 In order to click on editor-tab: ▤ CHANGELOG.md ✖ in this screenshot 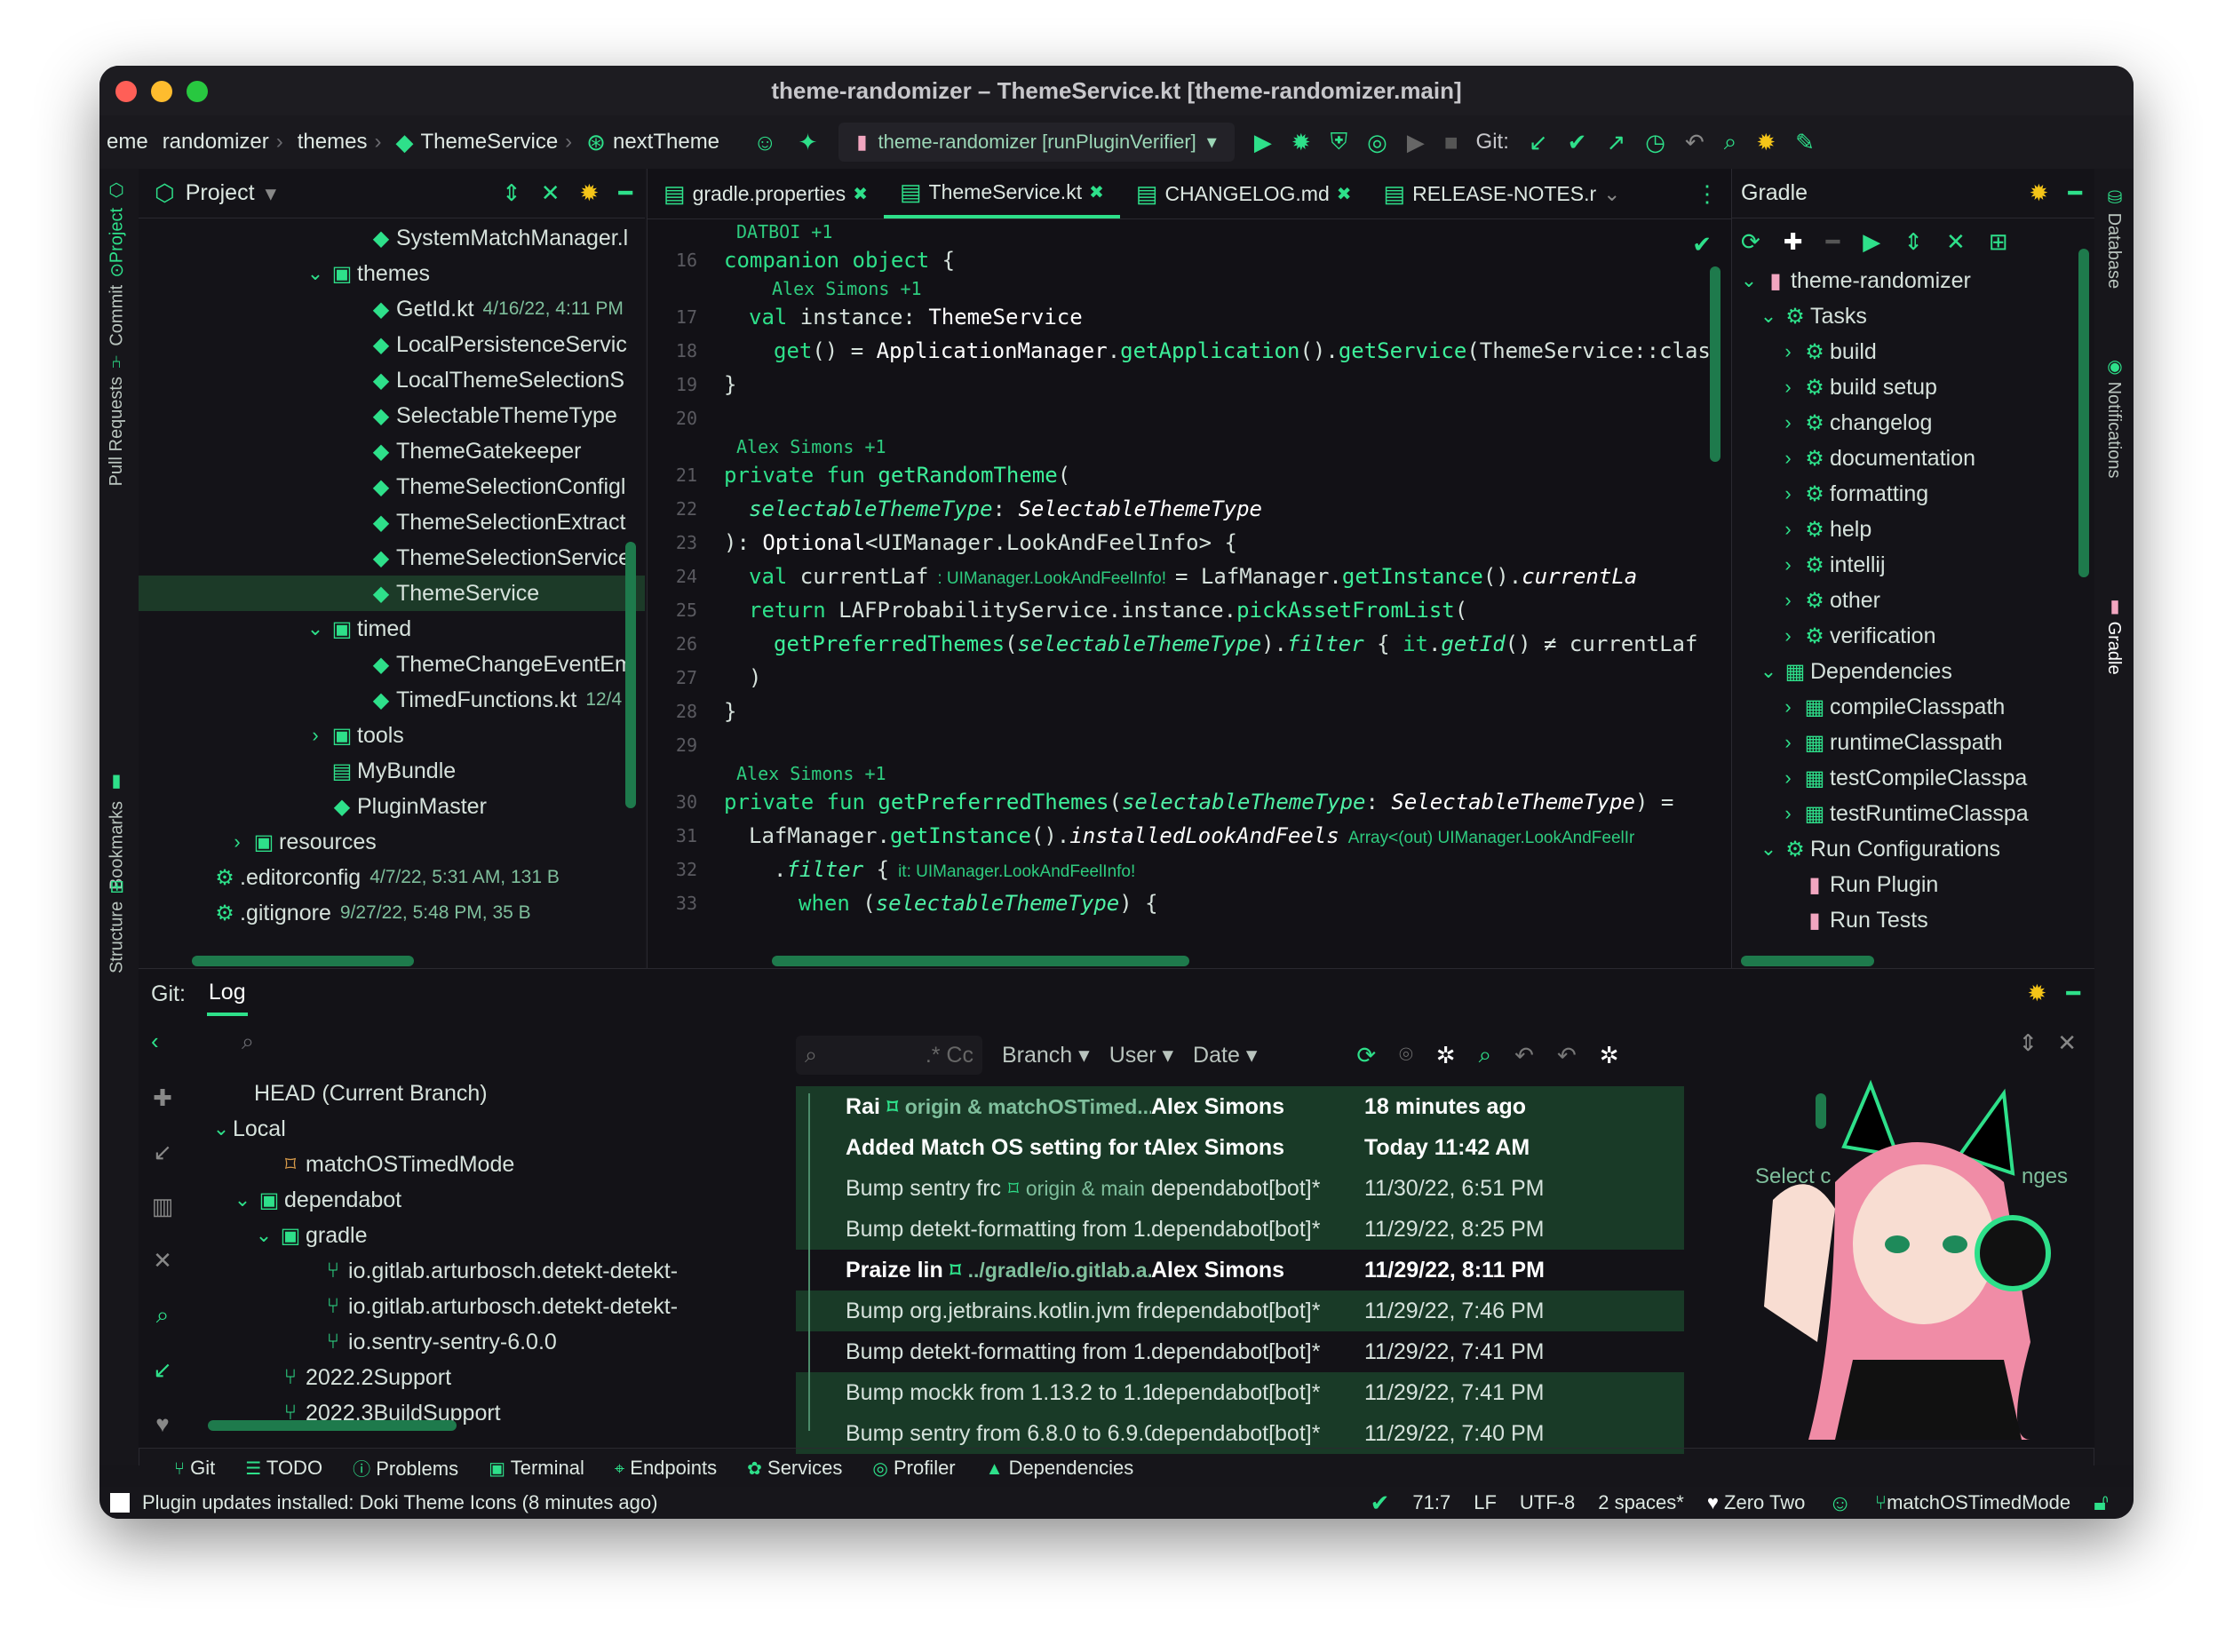, I will do `click(1244, 193)`.